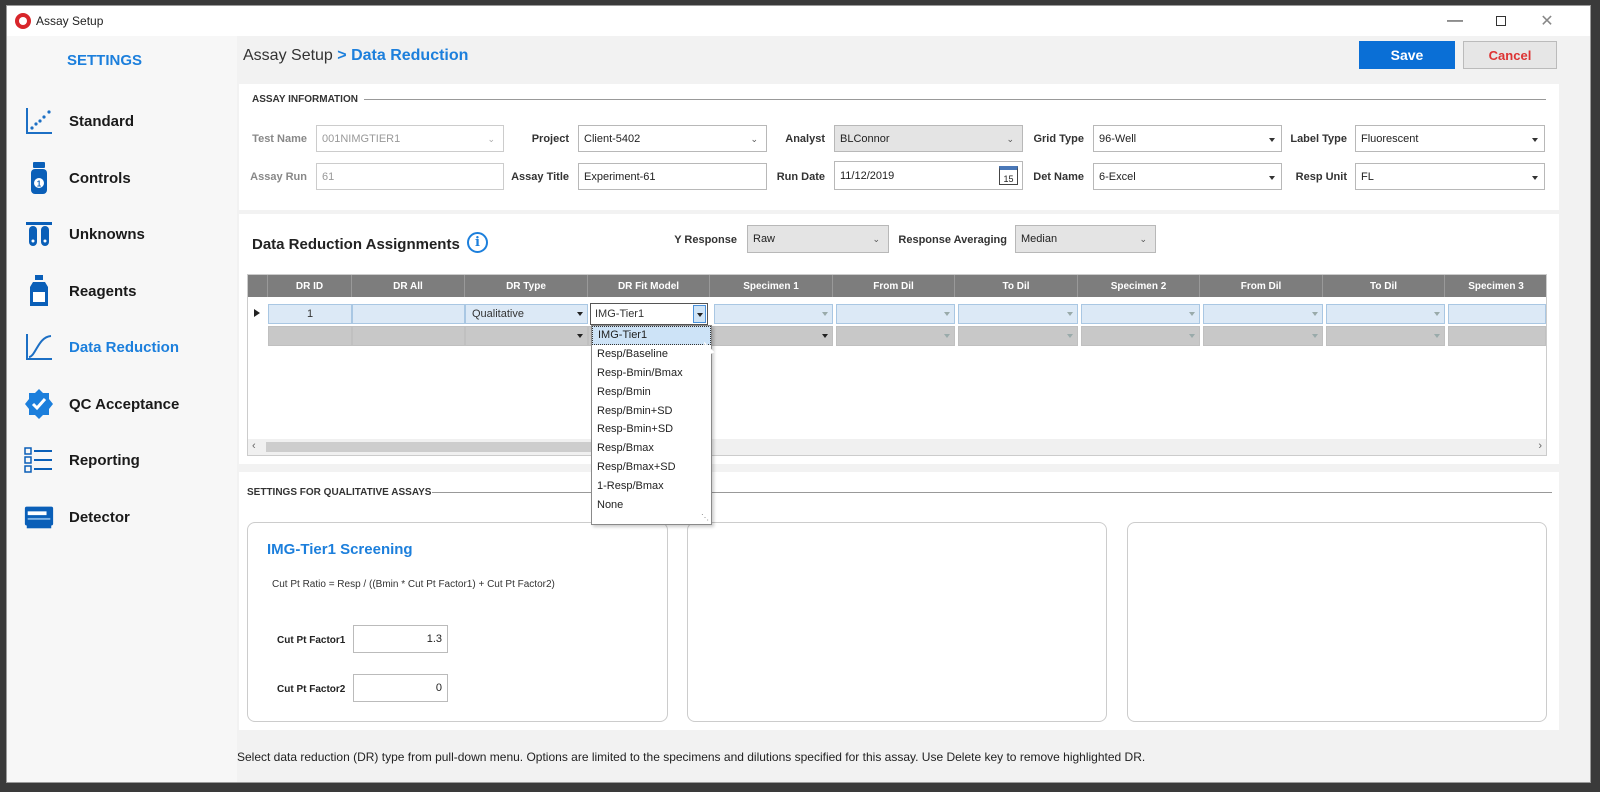 The height and width of the screenshot is (792, 1600). I want to click on cut-pt-factor1-label: Cut Pt Factor1, so click(311, 640).